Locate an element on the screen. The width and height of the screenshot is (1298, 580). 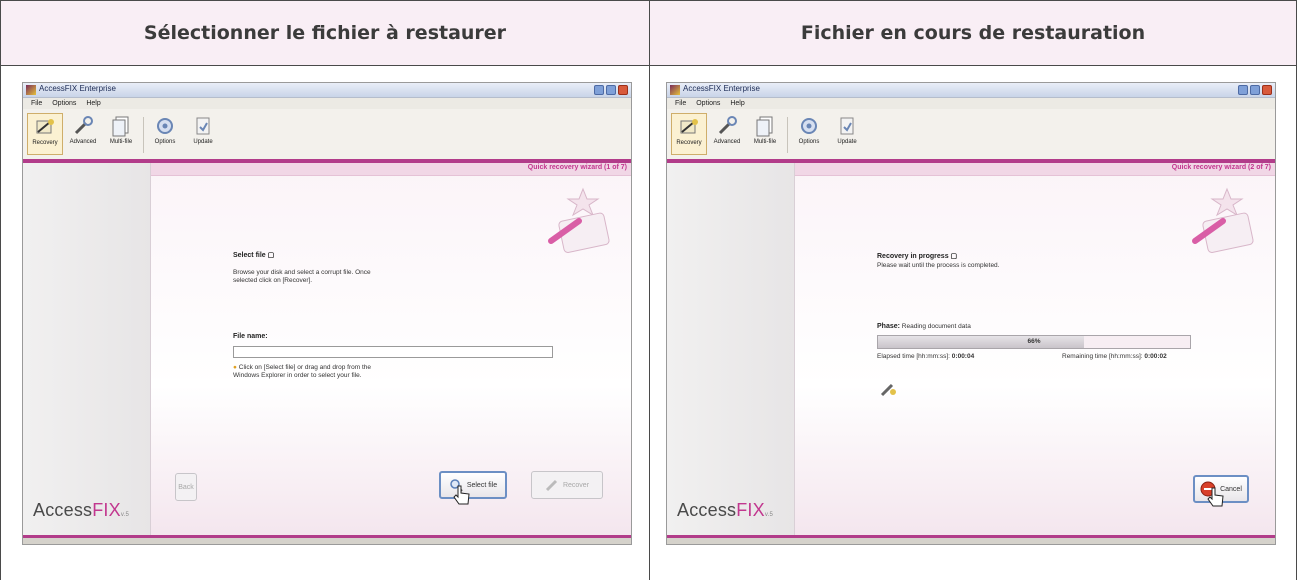
select-file-button: Select file is located at coordinates (473, 485).